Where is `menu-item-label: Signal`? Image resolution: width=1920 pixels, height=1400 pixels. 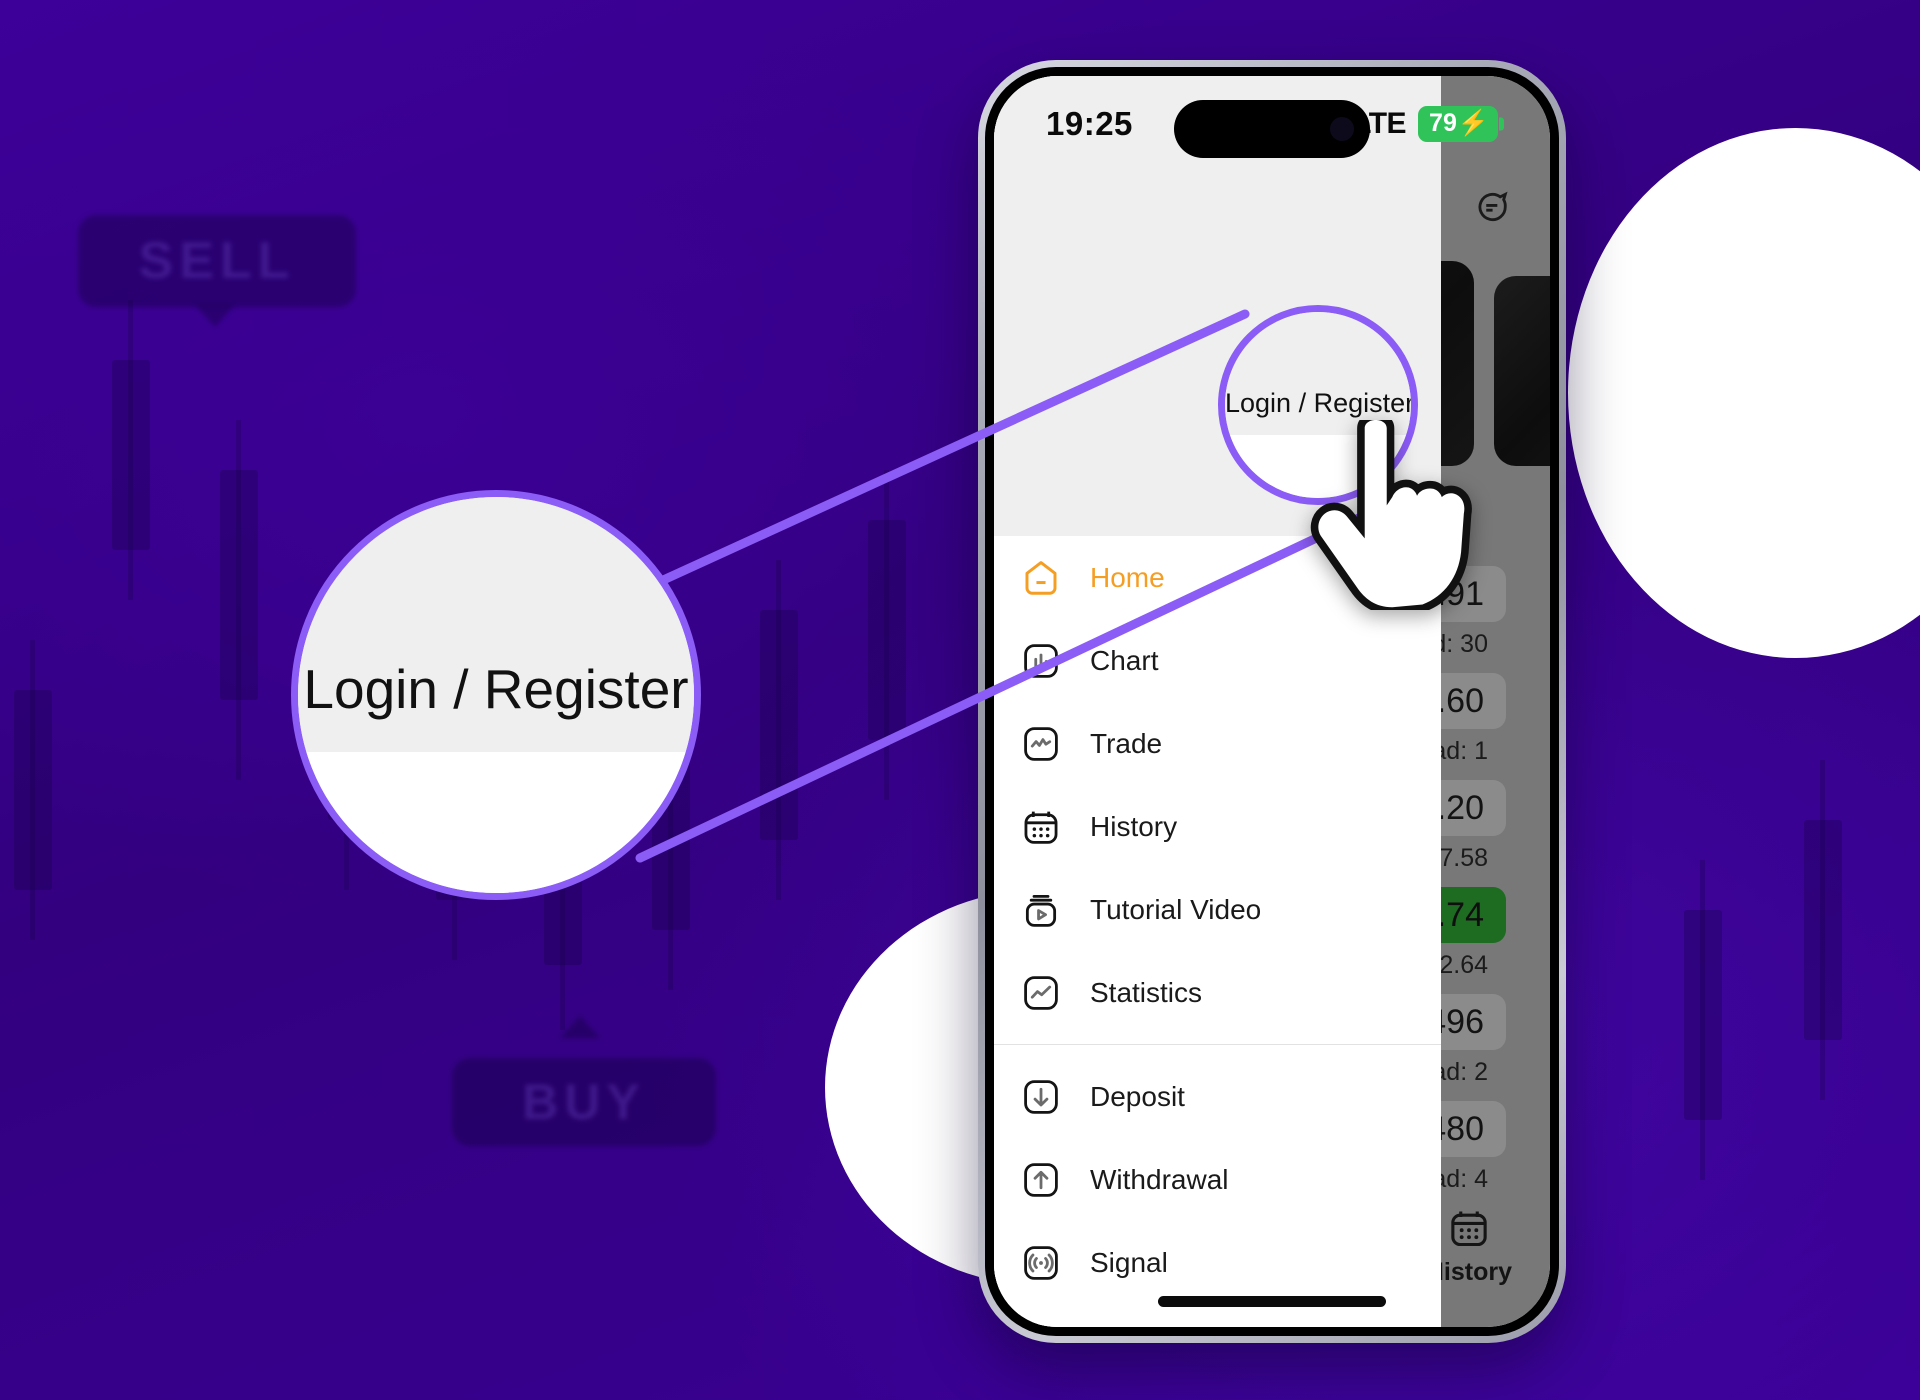
menu-item-label: Signal is located at coordinates (1129, 1262).